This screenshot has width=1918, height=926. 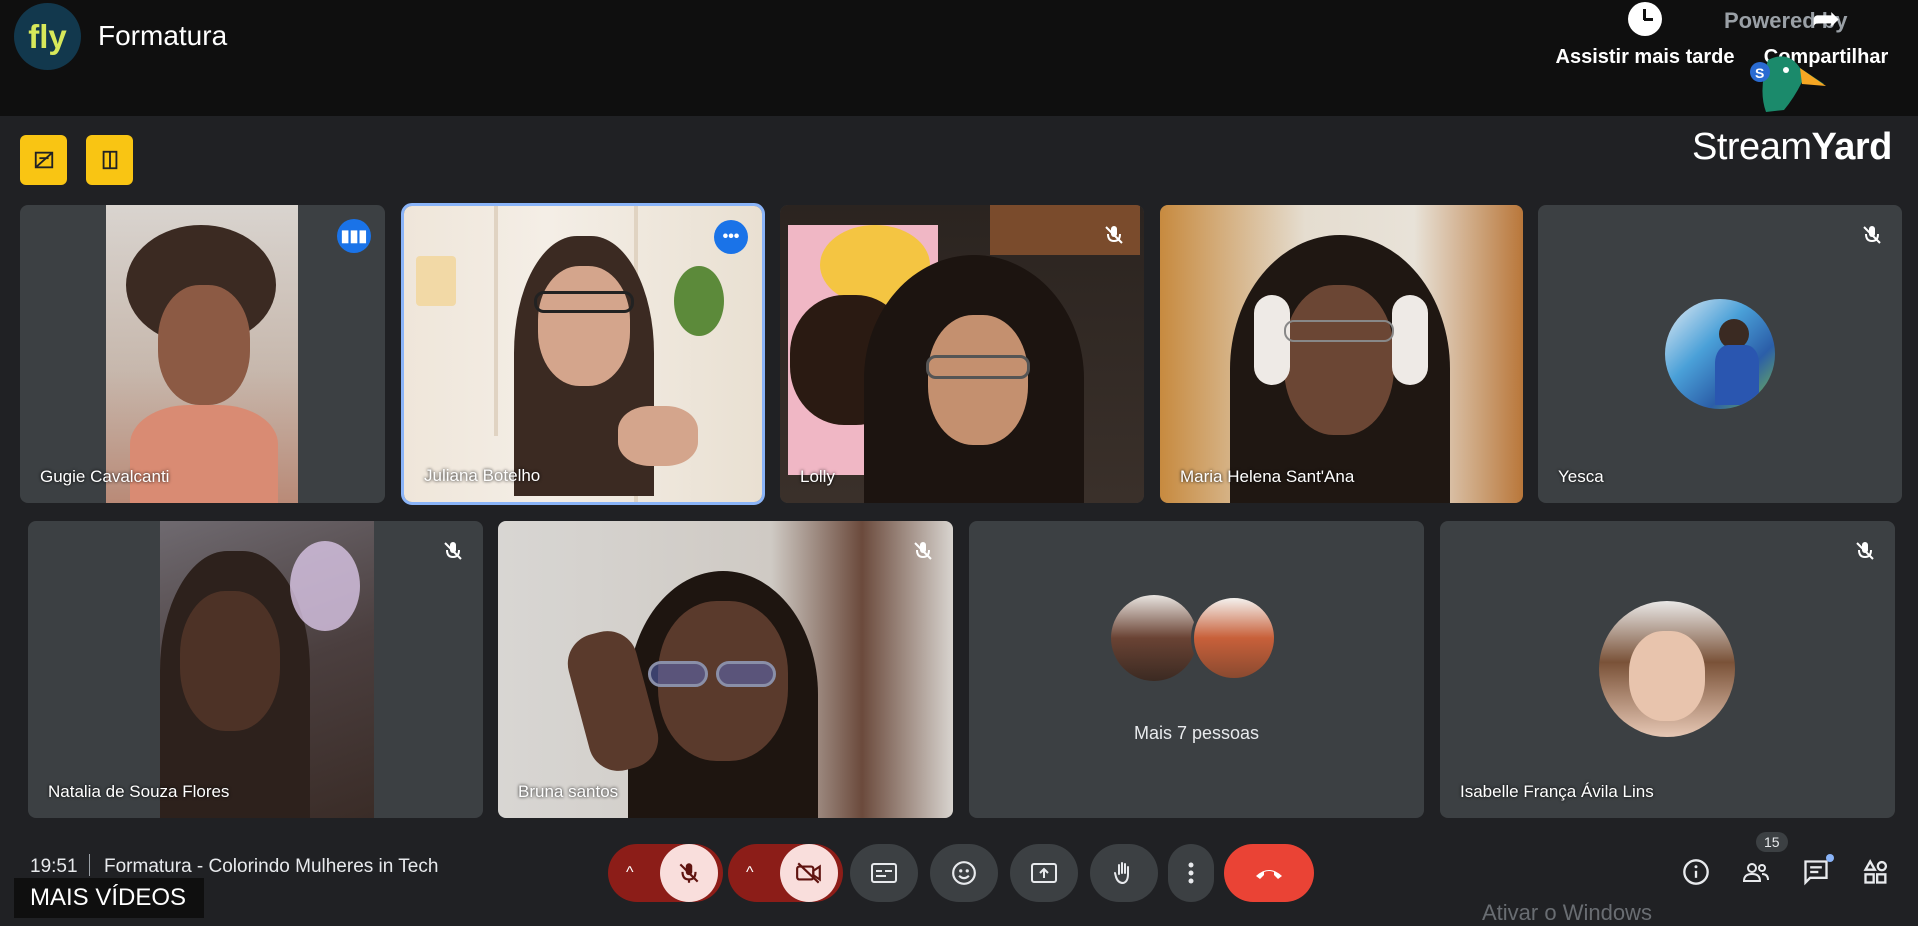 What do you see at coordinates (1759, 73) in the screenshot?
I see `svg-text: S` at bounding box center [1759, 73].